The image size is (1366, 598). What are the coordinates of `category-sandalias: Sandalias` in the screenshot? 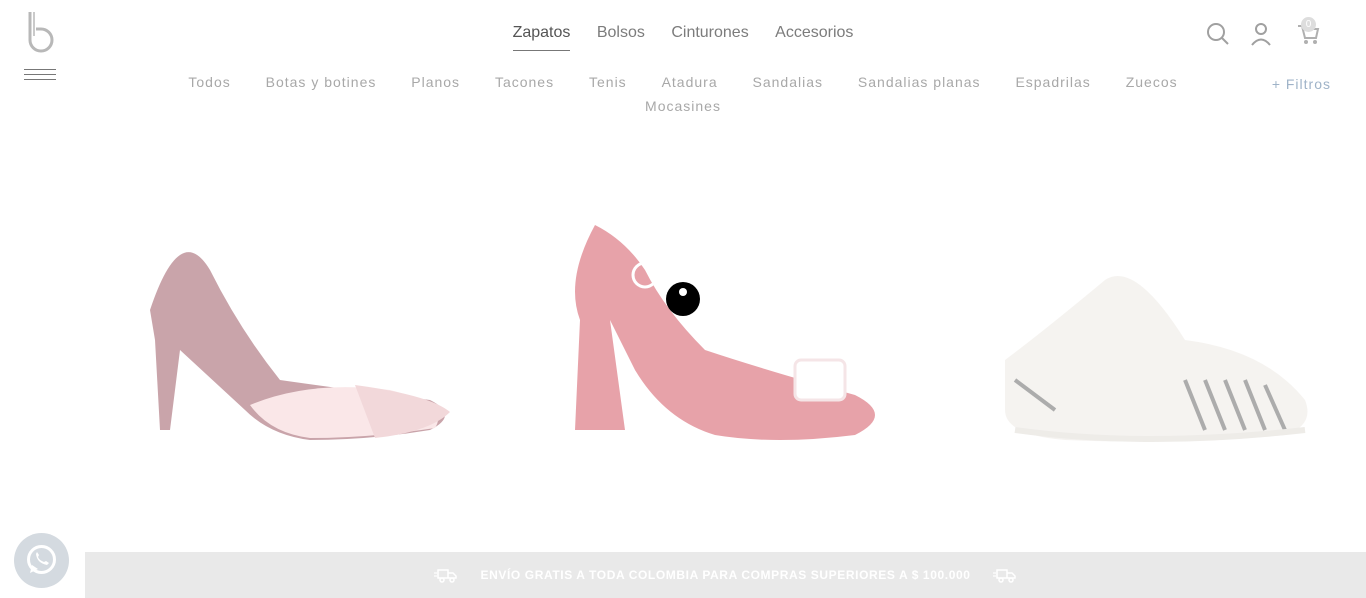 It's located at (788, 82).